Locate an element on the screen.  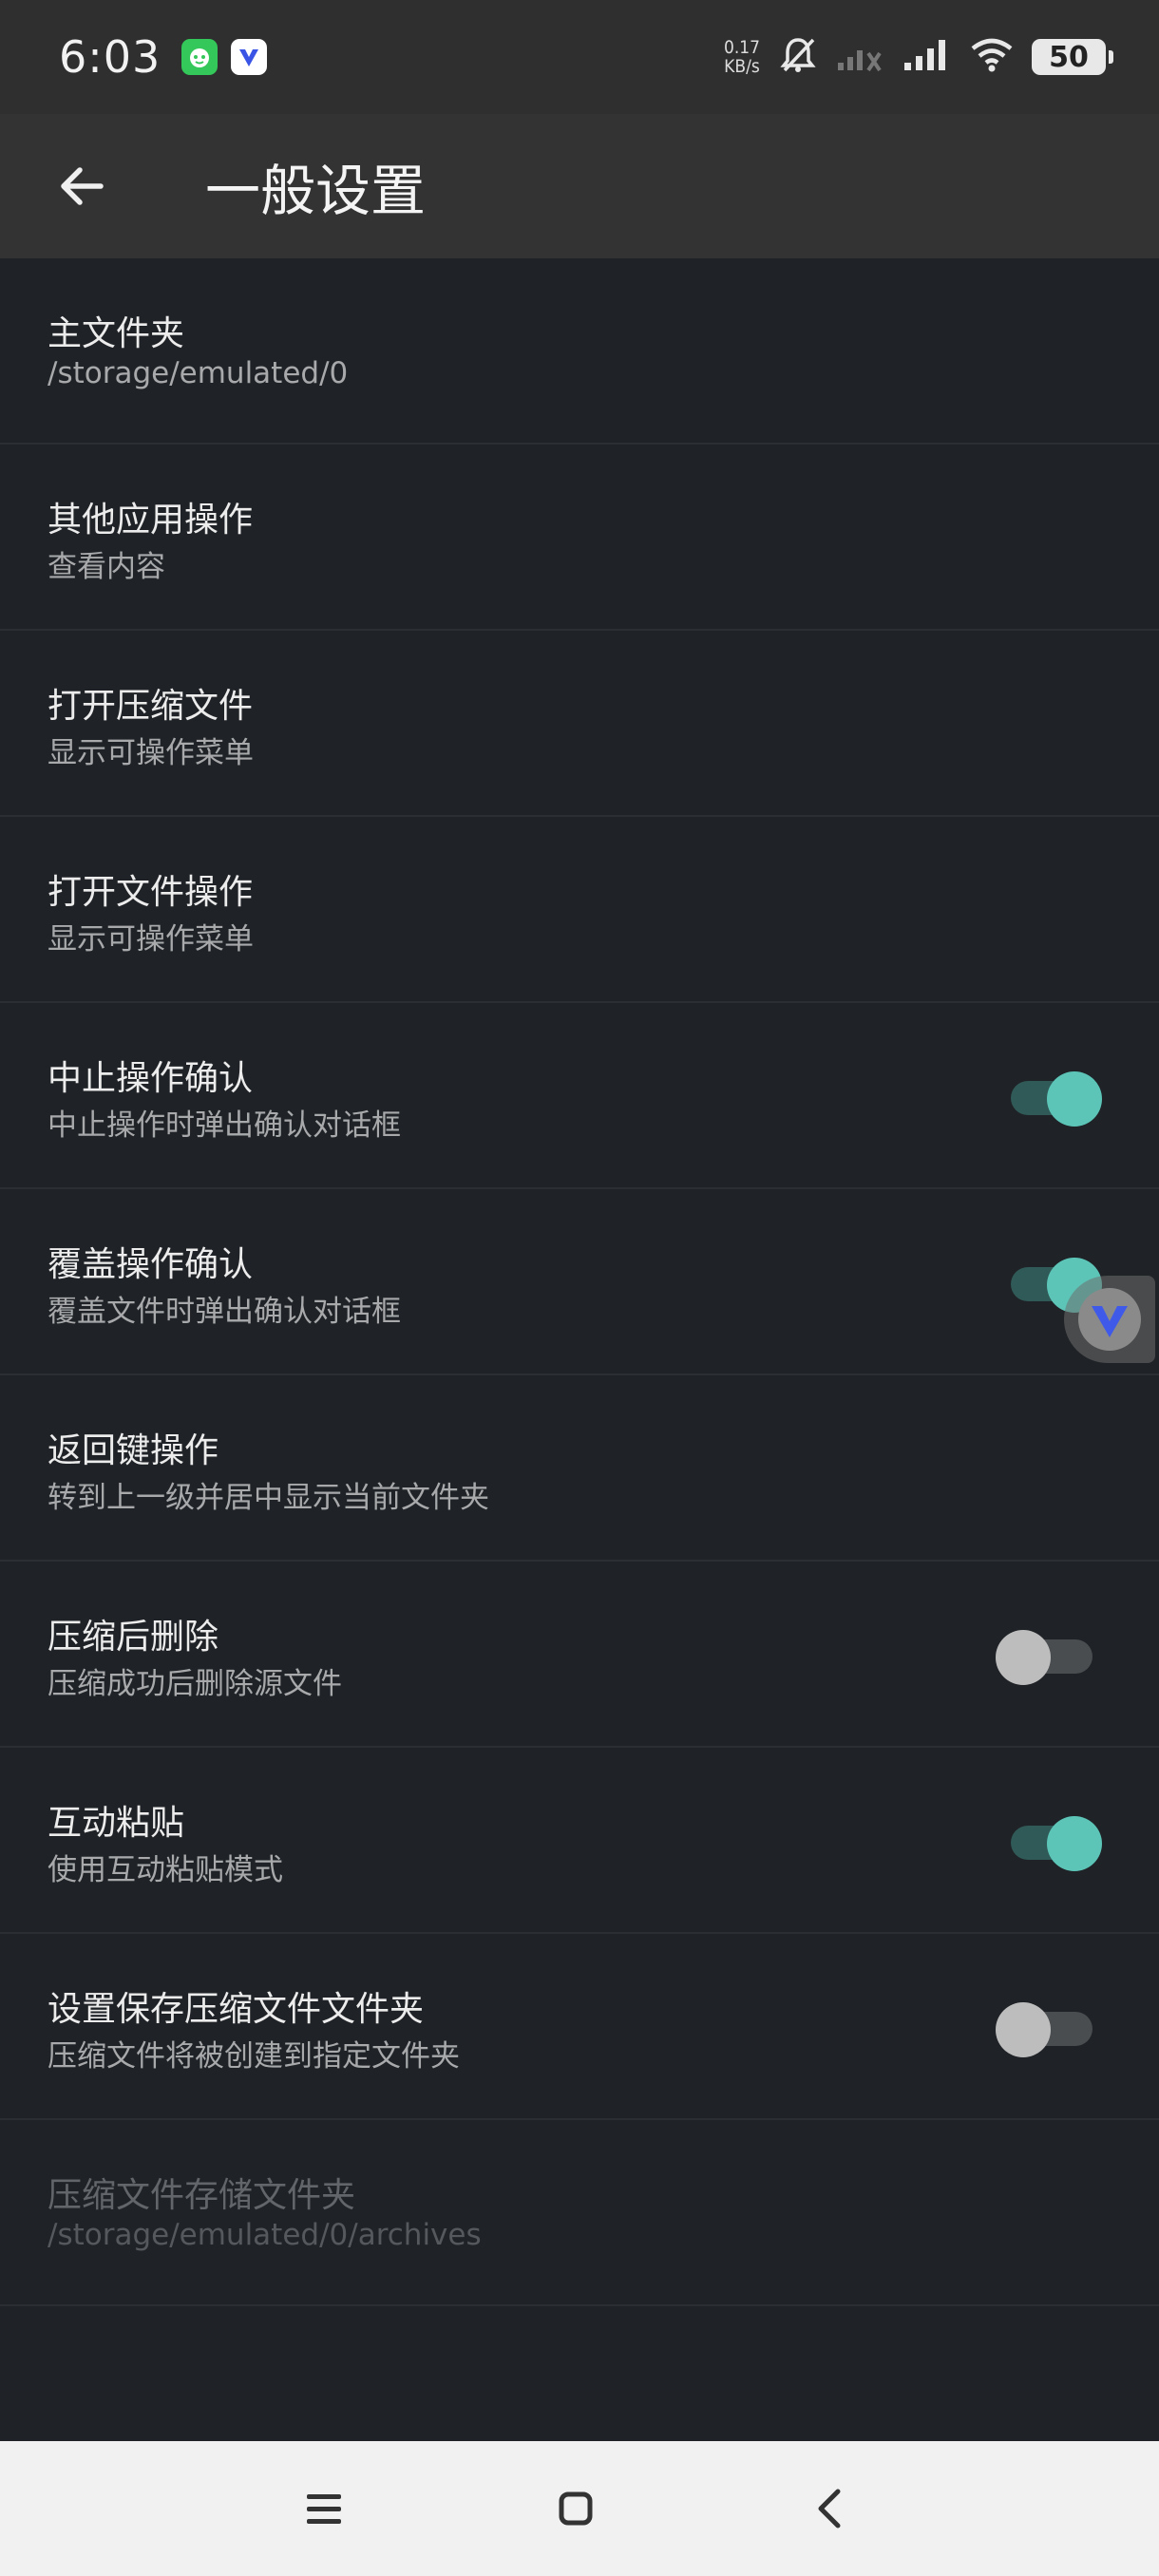
status-right-group: 0.17 KB/s 50 is located at coordinates (918, 57).